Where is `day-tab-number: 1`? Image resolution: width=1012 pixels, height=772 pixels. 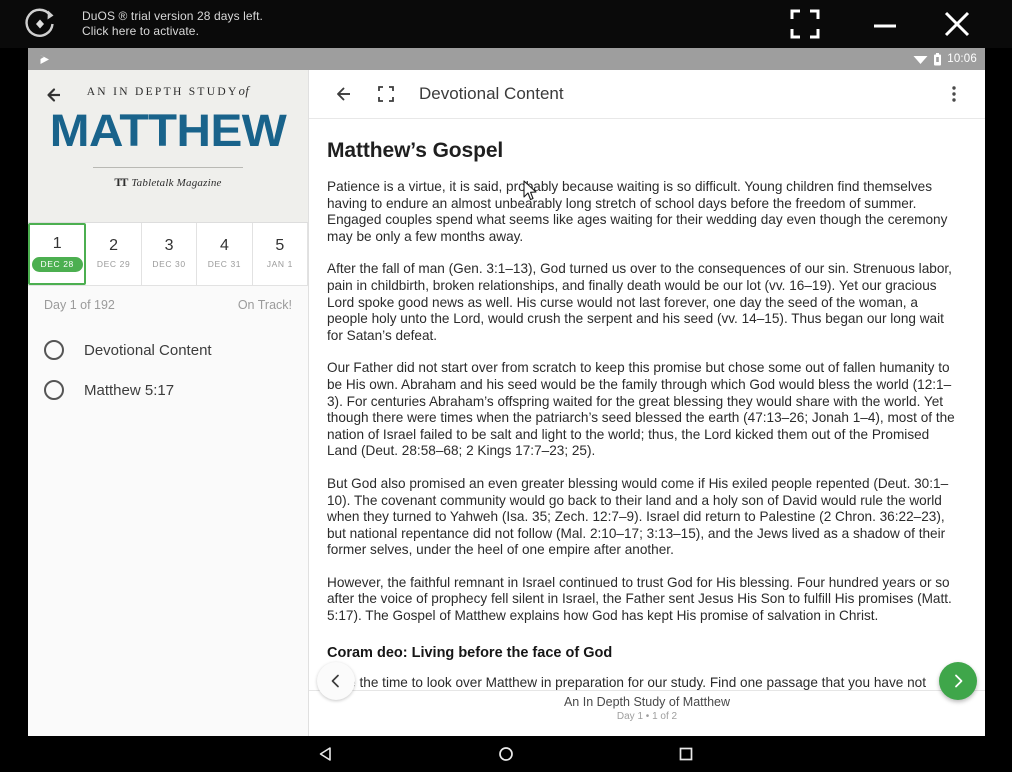 day-tab-number: 1 is located at coordinates (57, 243).